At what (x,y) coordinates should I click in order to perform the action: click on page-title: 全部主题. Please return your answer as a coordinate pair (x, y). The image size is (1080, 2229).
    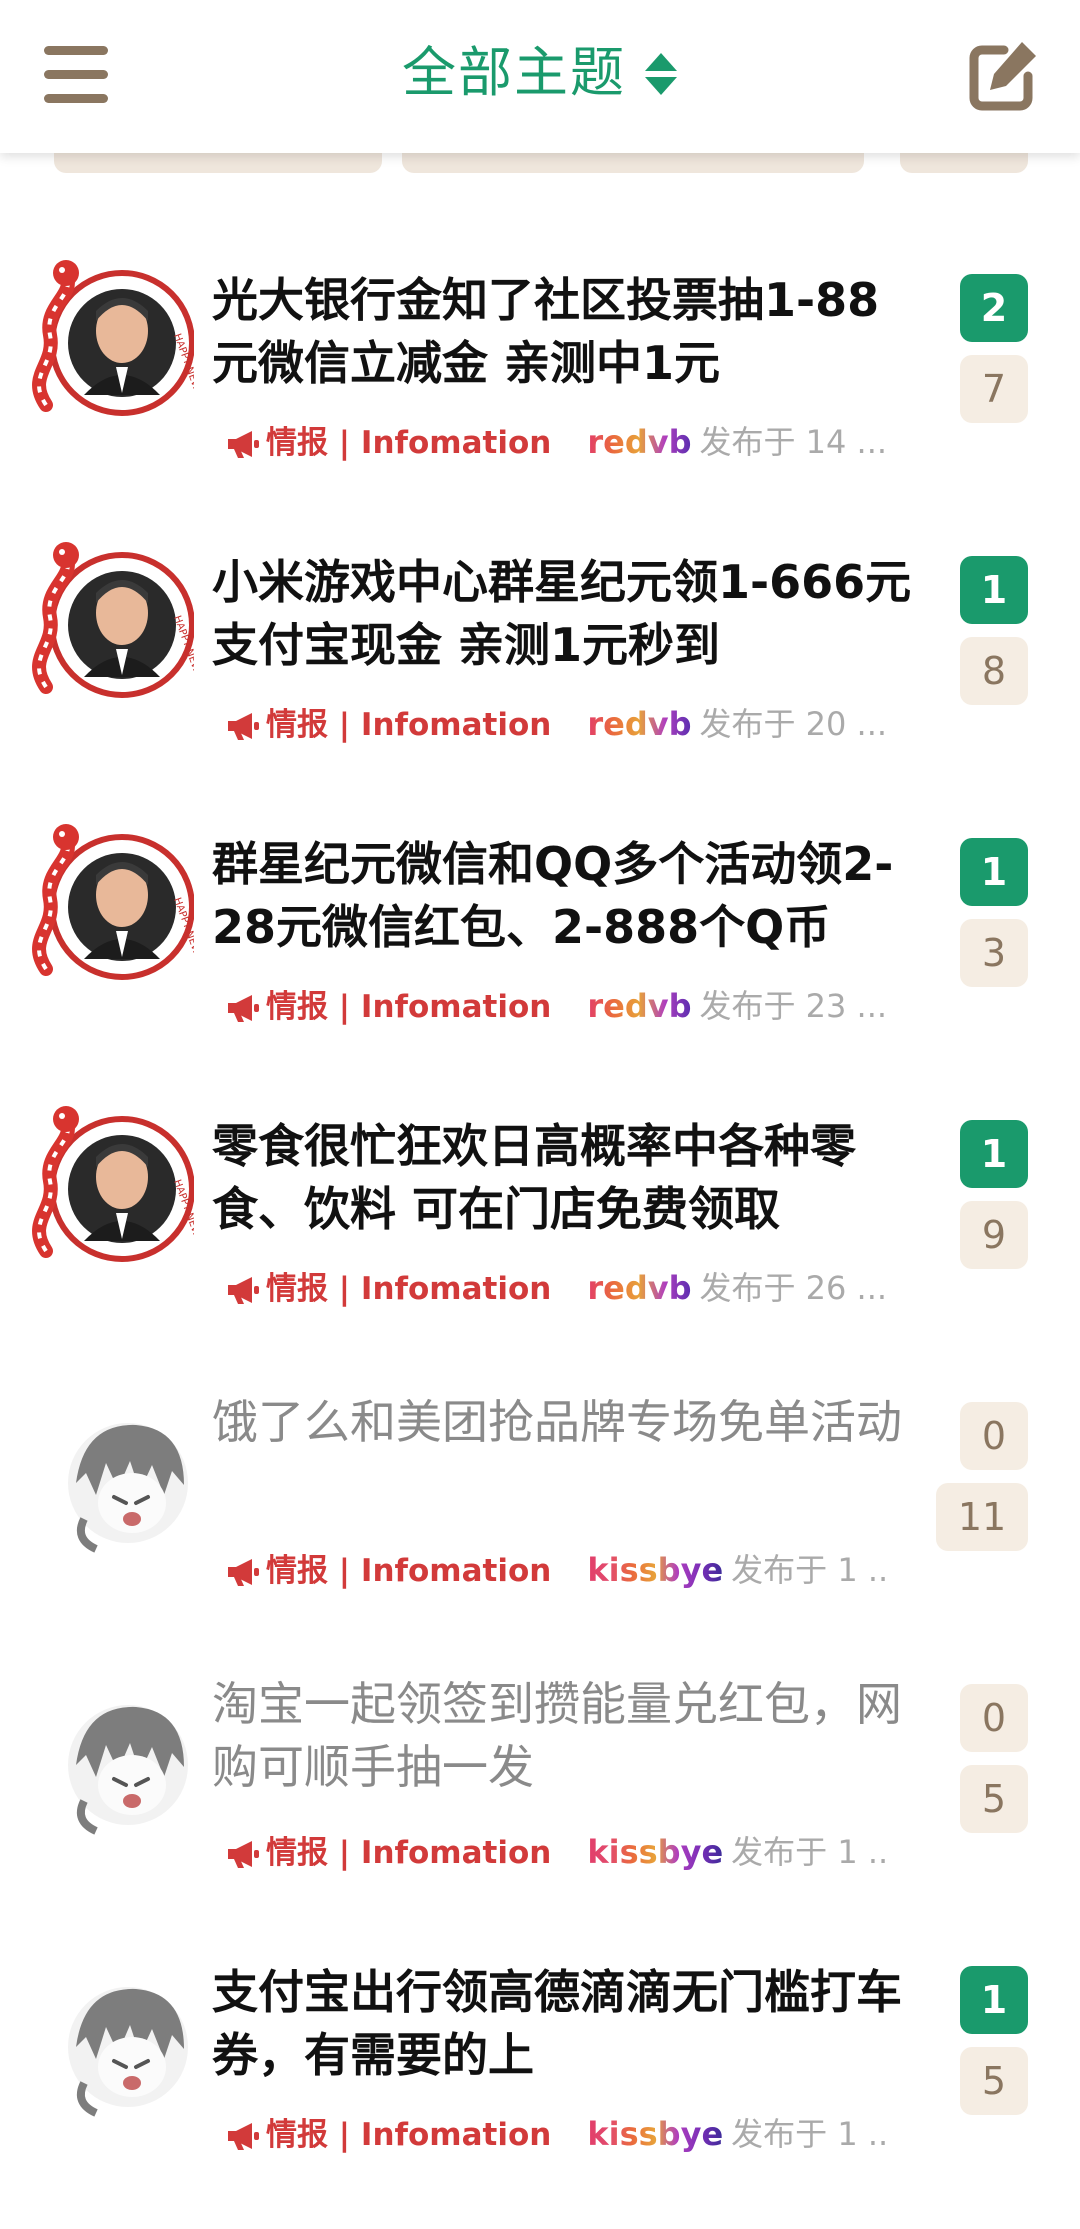
    Looking at the image, I should click on (514, 72).